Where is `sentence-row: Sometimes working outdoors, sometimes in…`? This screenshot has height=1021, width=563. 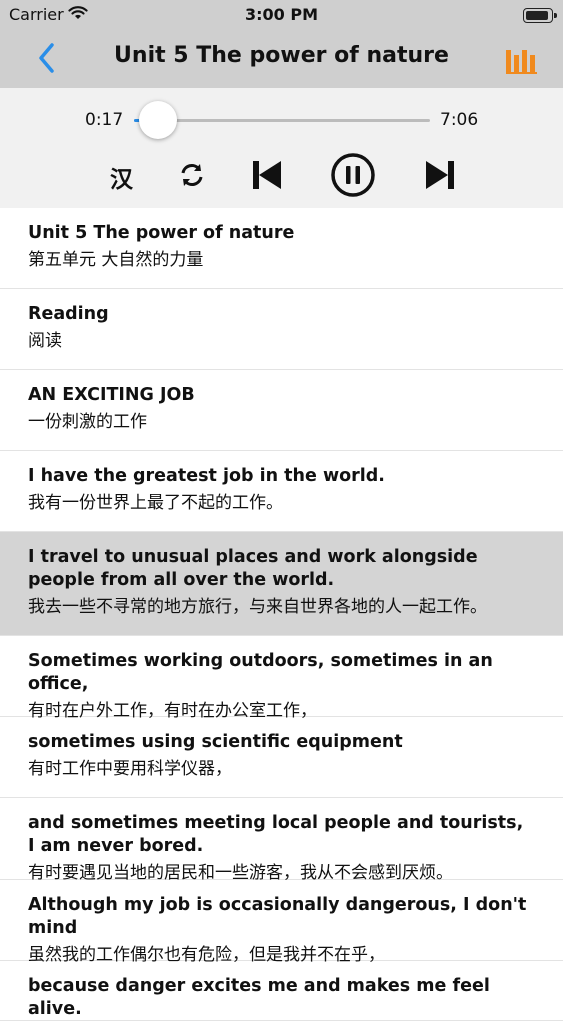 sentence-row: Sometimes working outdoors, sometimes in… is located at coordinates (281, 678).